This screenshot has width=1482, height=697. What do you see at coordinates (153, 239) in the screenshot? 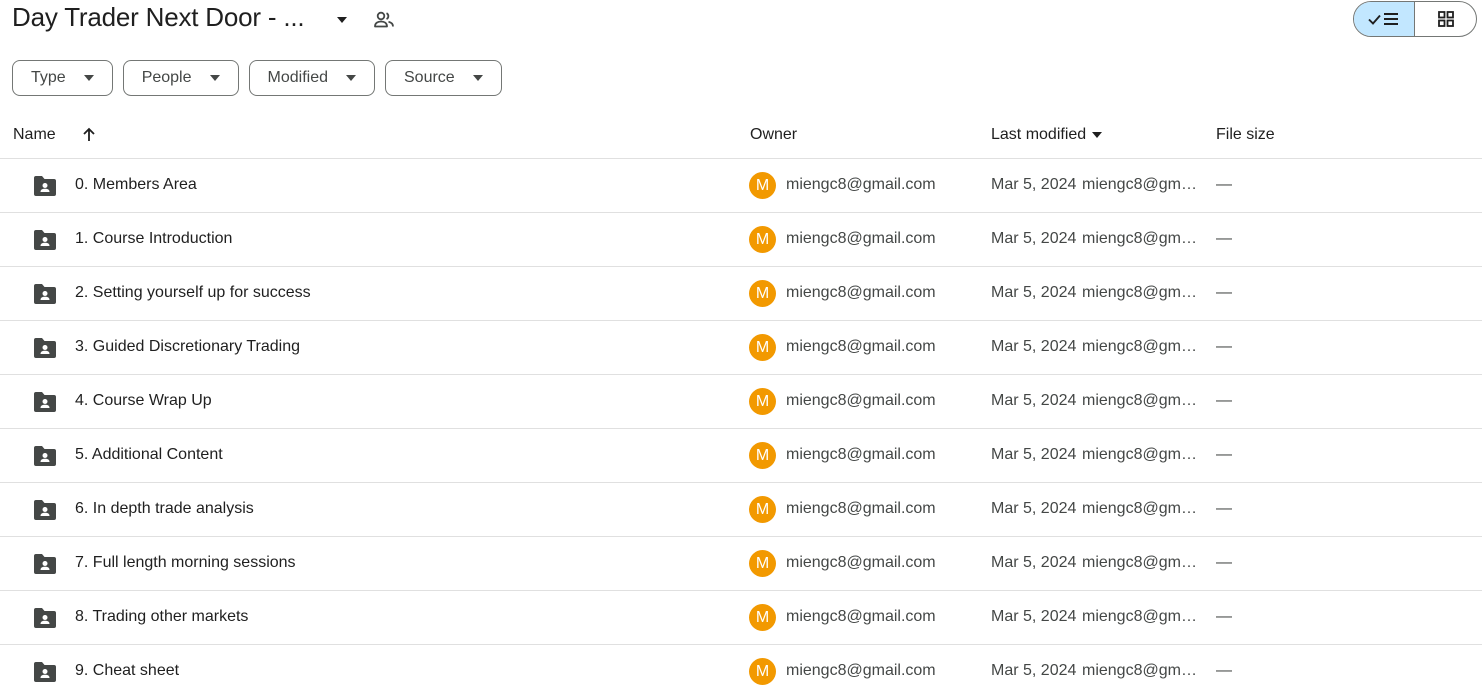
I see `file-name: 1. Course Introduction` at bounding box center [153, 239].